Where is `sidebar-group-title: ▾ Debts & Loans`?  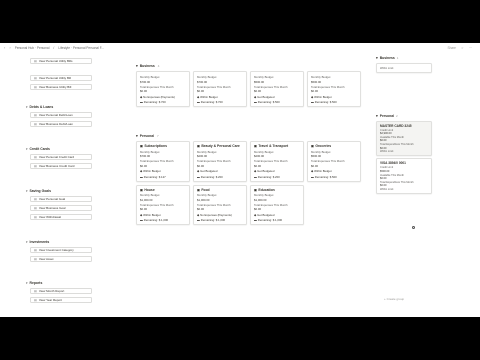
sidebar-group-title: ▾ Debts & Loans is located at coordinates (70, 107).